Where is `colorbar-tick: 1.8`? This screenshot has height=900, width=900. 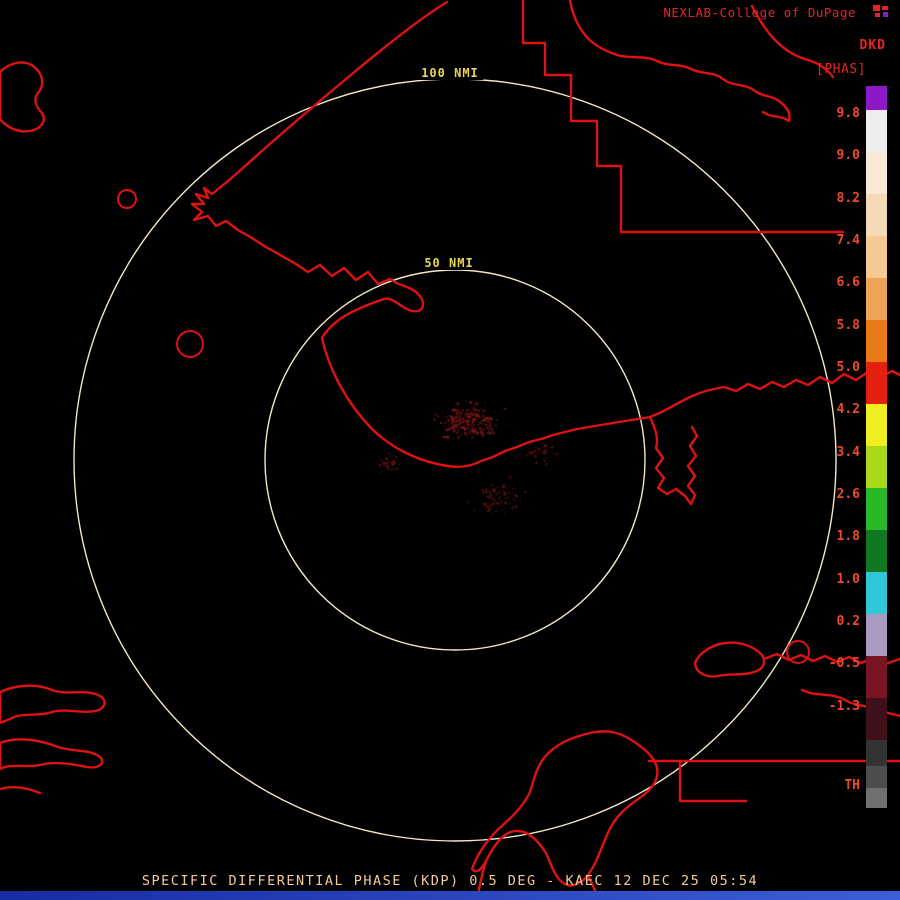 colorbar-tick: 1.8 is located at coordinates (848, 536).